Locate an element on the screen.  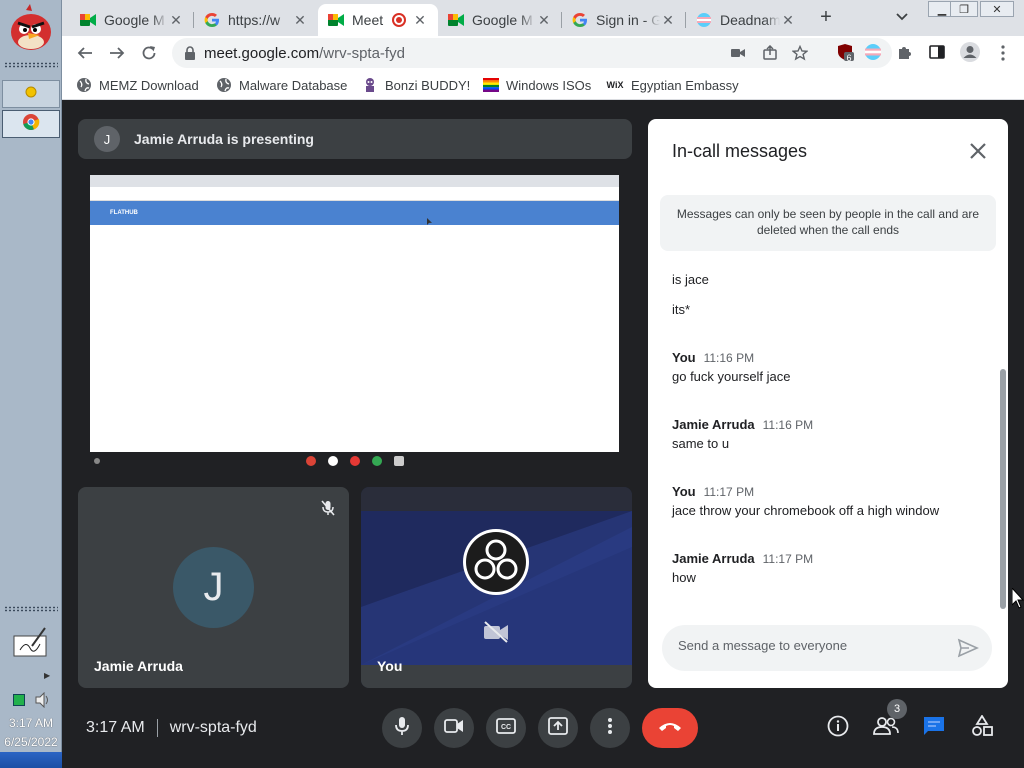
present-button is located at coordinates (558, 728).